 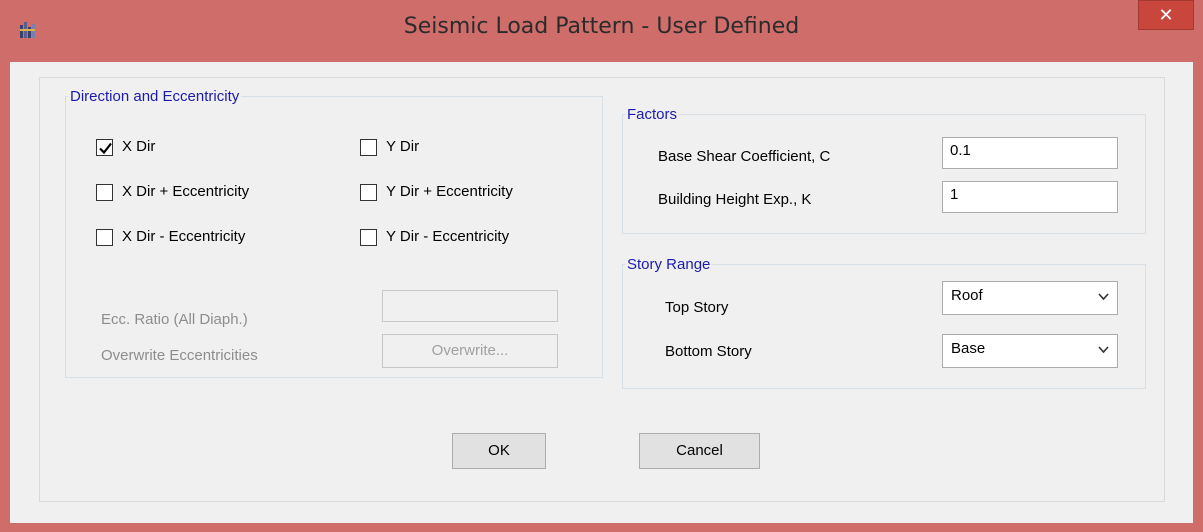 I want to click on x-dir-checkbox, so click(x=104, y=147).